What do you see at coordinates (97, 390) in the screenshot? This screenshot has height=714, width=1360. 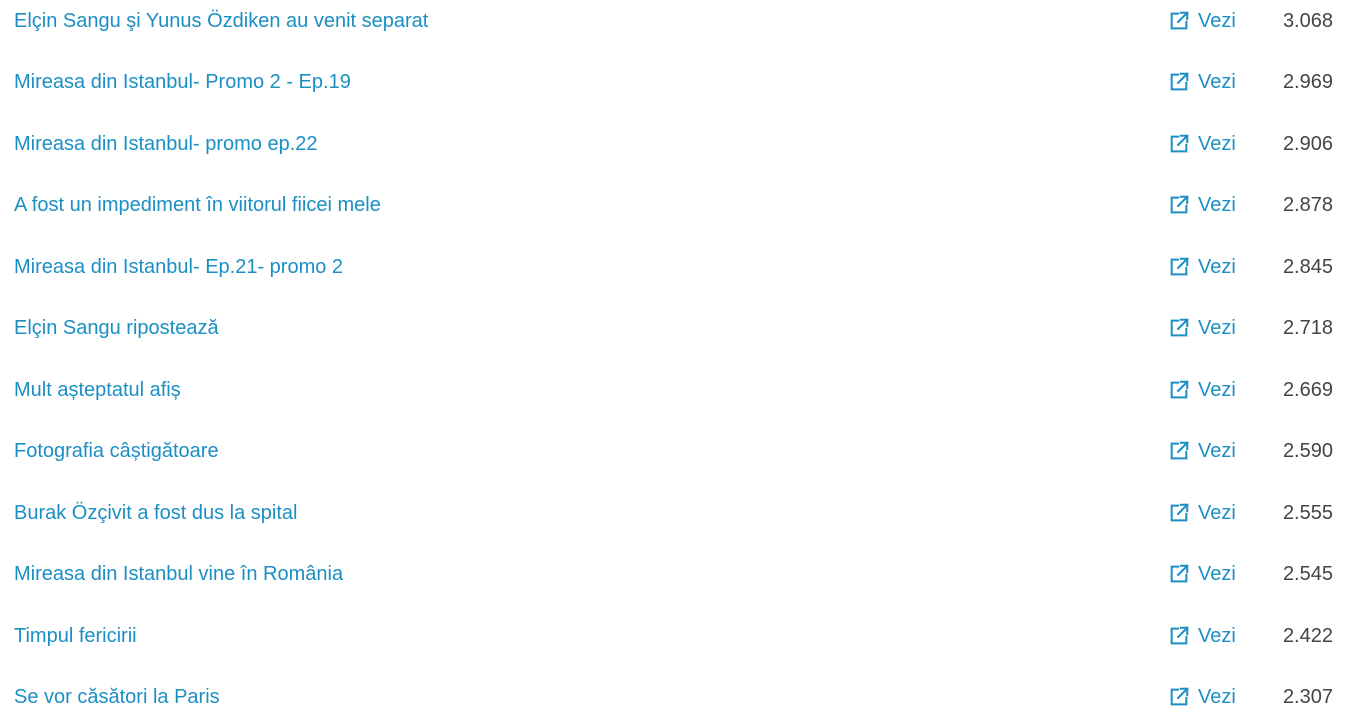 I see `item-title-link: Mult așteptatul afiș` at bounding box center [97, 390].